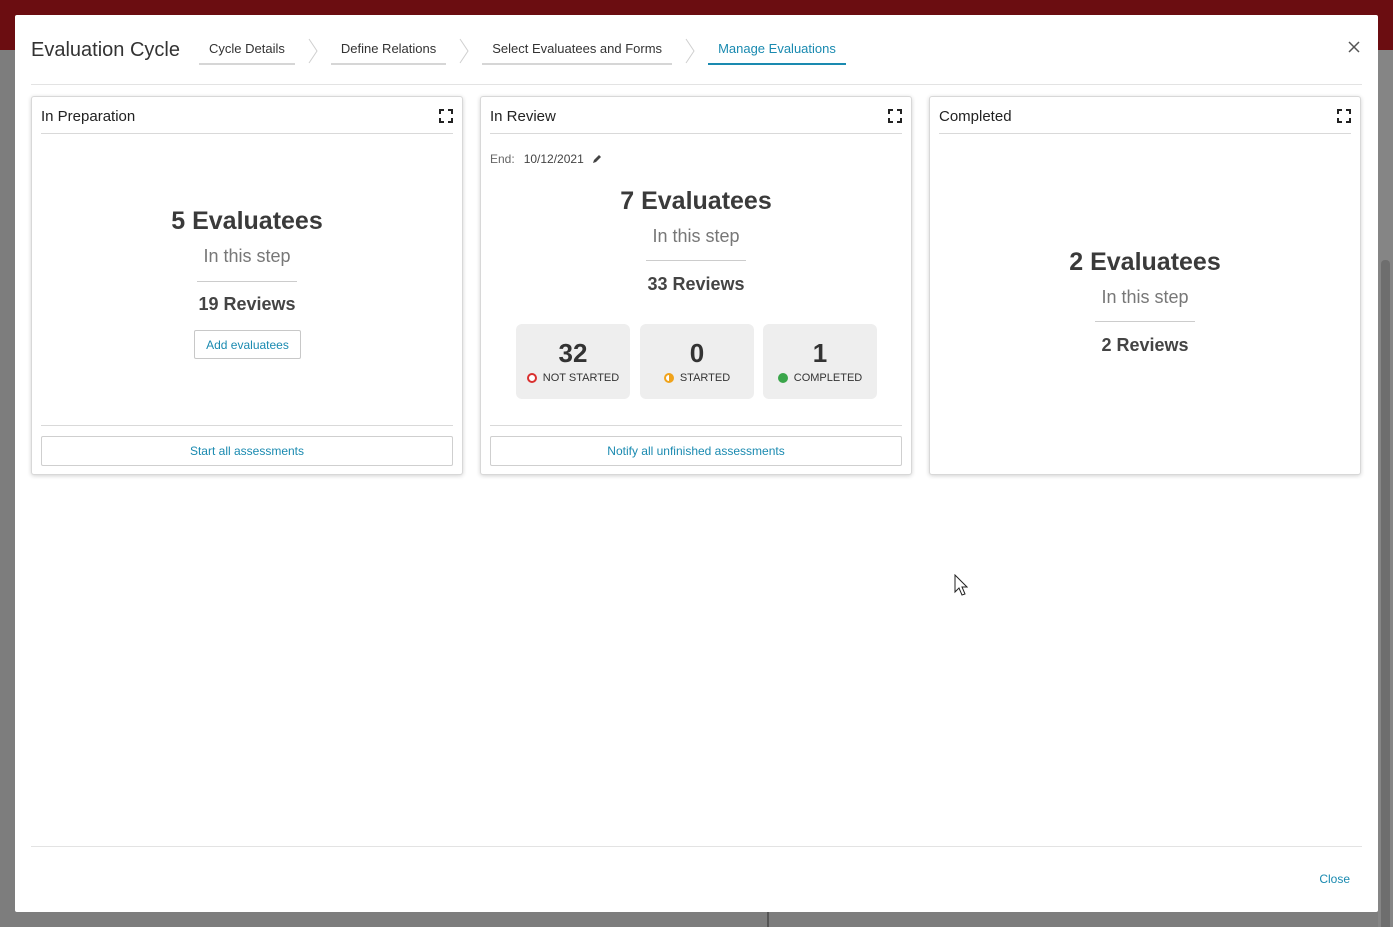  What do you see at coordinates (523, 116) in the screenshot?
I see `card-title: In Review` at bounding box center [523, 116].